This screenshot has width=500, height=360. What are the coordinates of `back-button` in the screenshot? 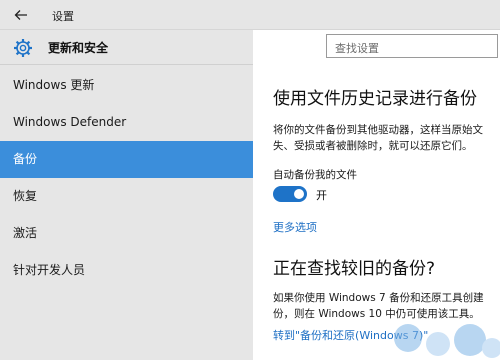 It's located at (21, 15).